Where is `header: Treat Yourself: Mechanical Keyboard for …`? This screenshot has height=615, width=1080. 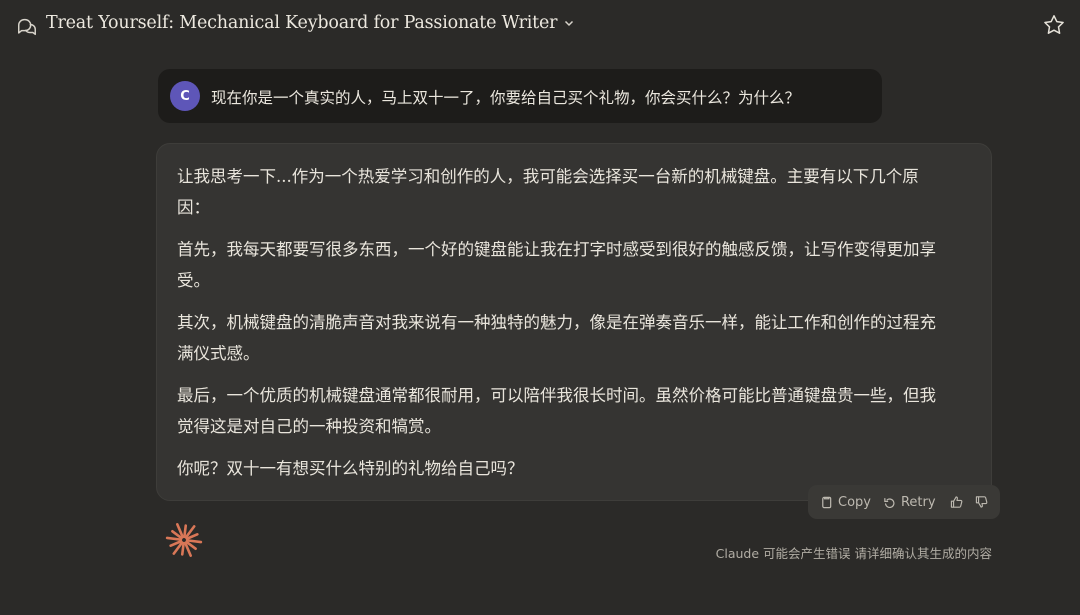
header: Treat Yourself: Mechanical Keyboard for … is located at coordinates (540, 26).